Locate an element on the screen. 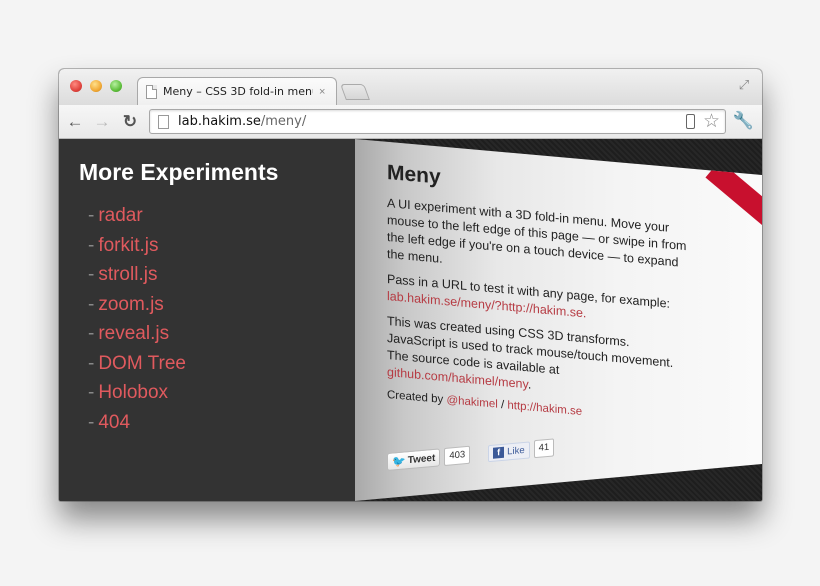  tweet-count: 403 is located at coordinates (457, 455).